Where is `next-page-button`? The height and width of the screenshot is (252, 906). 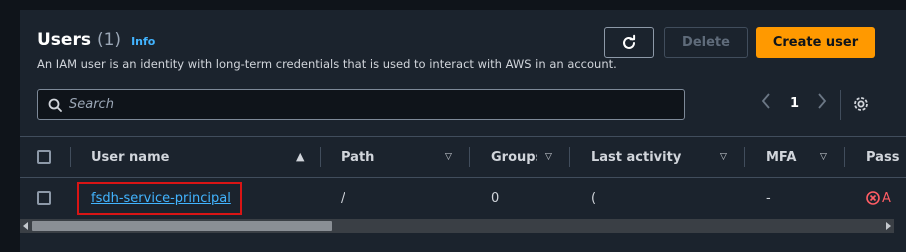 next-page-button is located at coordinates (822, 103).